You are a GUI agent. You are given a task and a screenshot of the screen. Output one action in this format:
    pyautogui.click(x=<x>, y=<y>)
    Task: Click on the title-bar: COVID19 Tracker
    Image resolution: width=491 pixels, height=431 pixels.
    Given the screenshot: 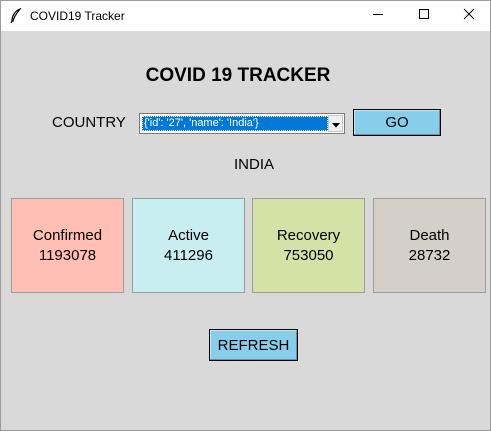 What is the action you would take?
    pyautogui.click(x=245, y=16)
    